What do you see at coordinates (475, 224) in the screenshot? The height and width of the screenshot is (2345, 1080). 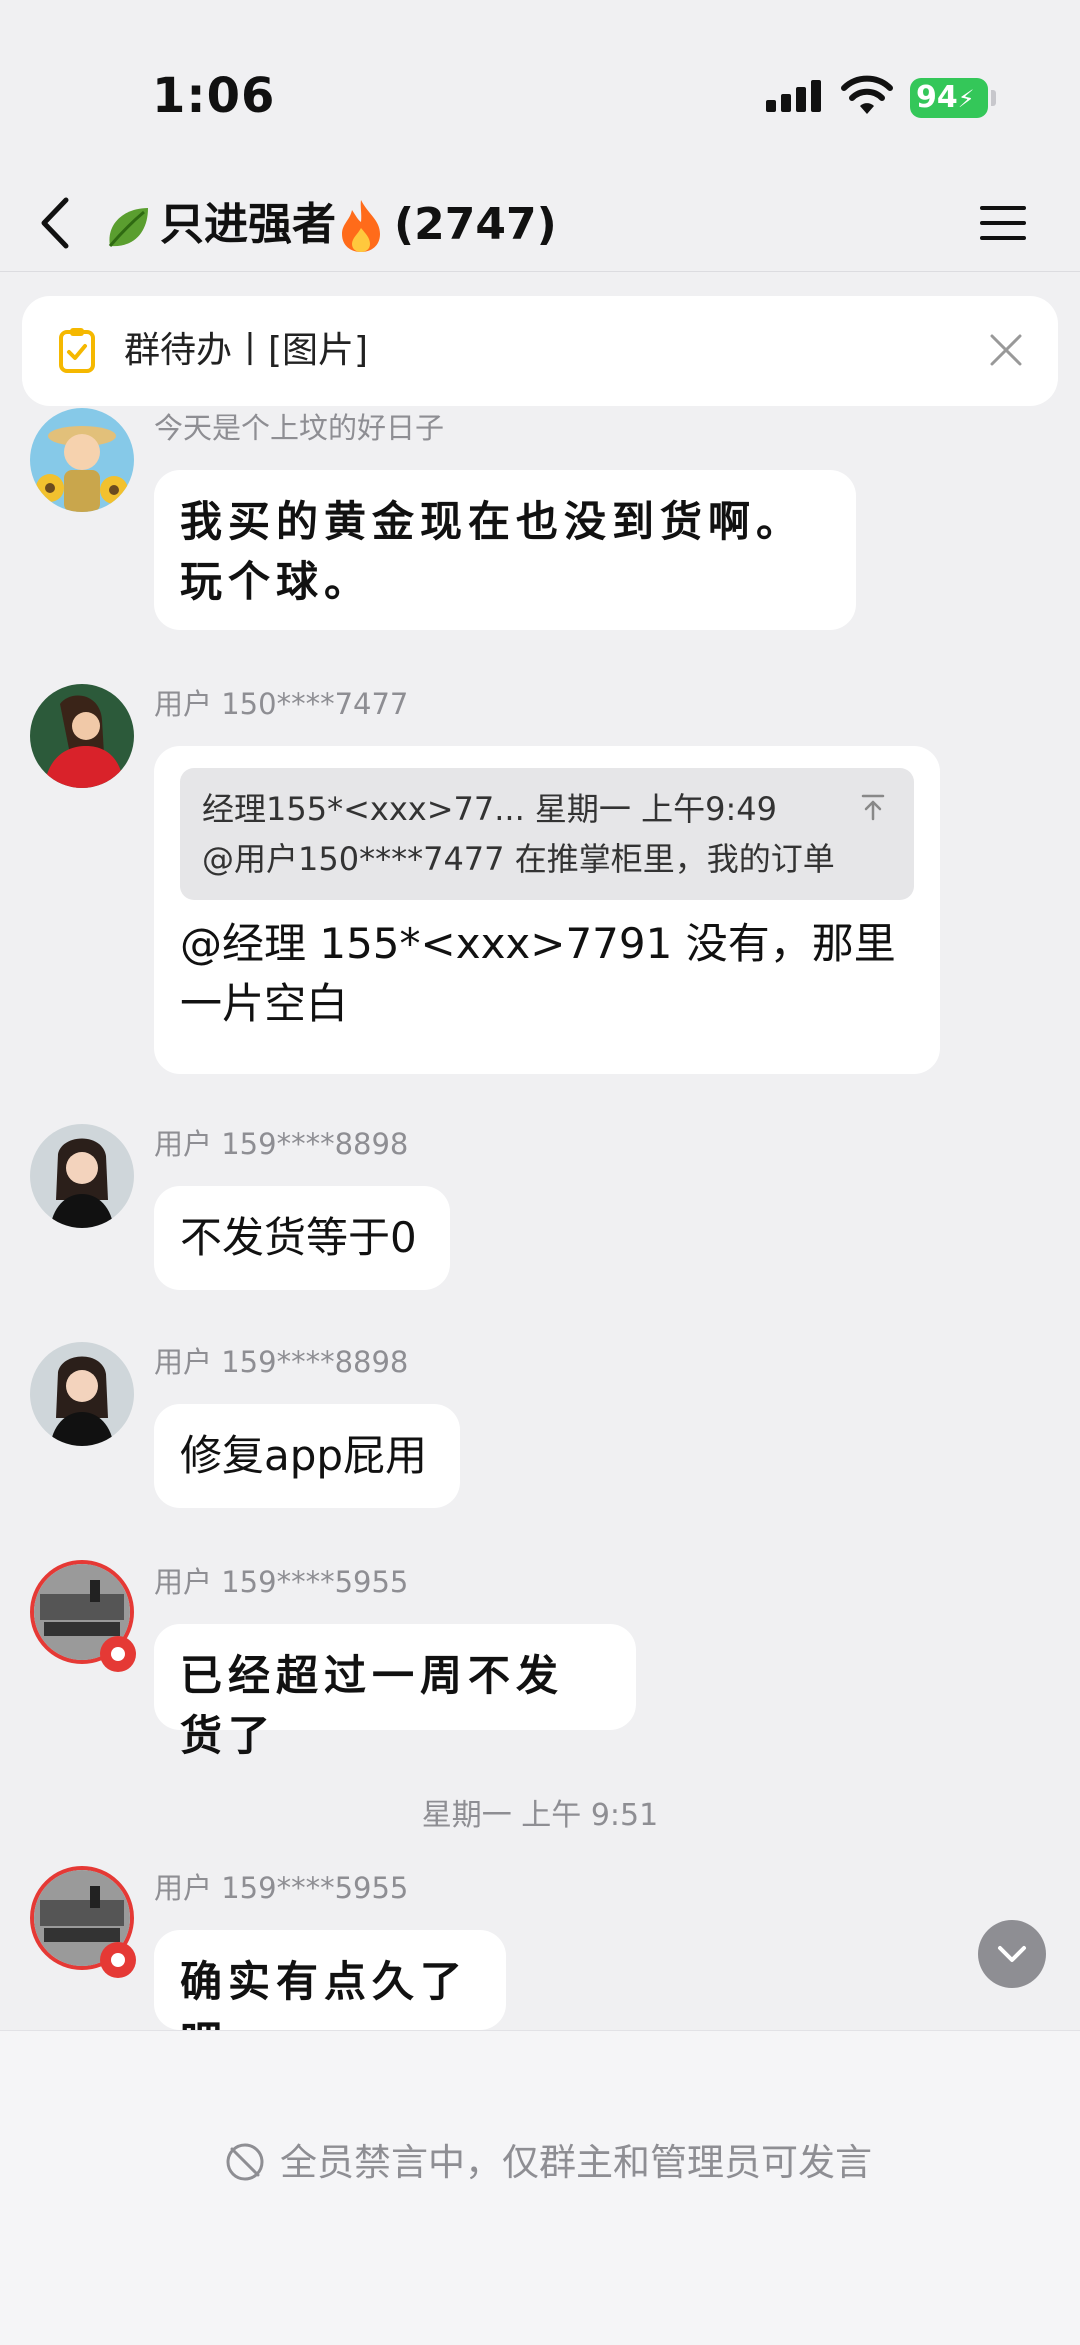 I see `member-count: (2747)` at bounding box center [475, 224].